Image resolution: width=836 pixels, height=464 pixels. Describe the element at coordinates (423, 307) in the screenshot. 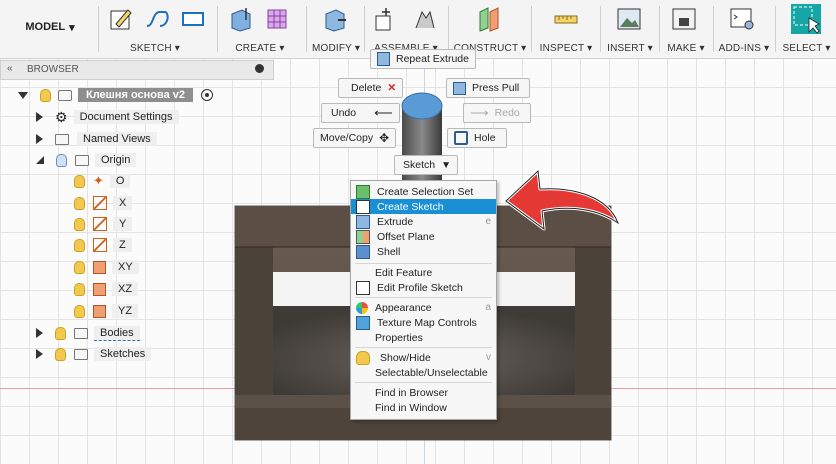

I see `menu-item-appearance: Appearance a` at that location.